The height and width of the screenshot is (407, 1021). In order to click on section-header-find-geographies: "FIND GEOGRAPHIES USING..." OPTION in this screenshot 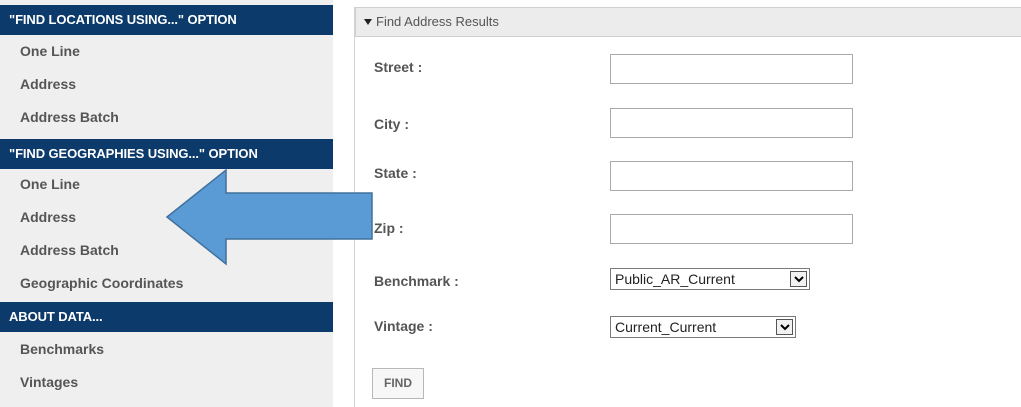, I will do `click(166, 154)`.